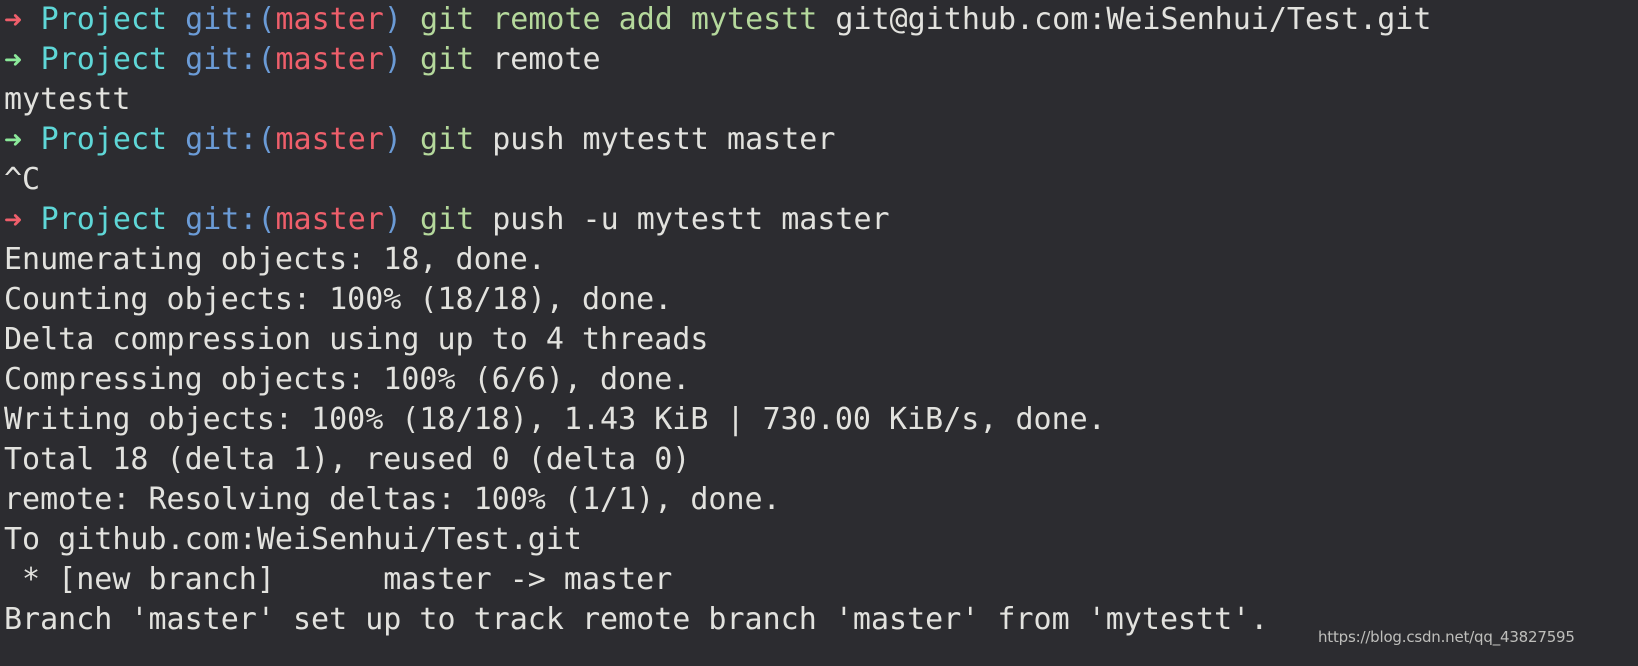  Describe the element at coordinates (821, 100) in the screenshot. I see `terminal-output-line: mytestt` at that location.